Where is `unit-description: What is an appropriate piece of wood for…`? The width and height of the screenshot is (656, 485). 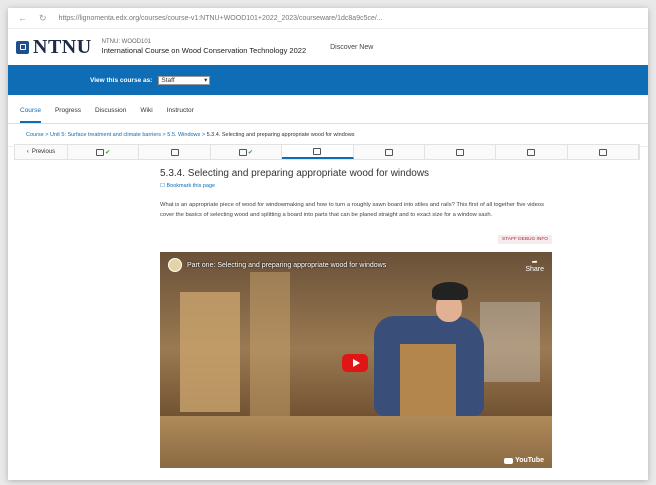
unit-description: What is an appropriate piece of wood for… is located at coordinates (352, 210).